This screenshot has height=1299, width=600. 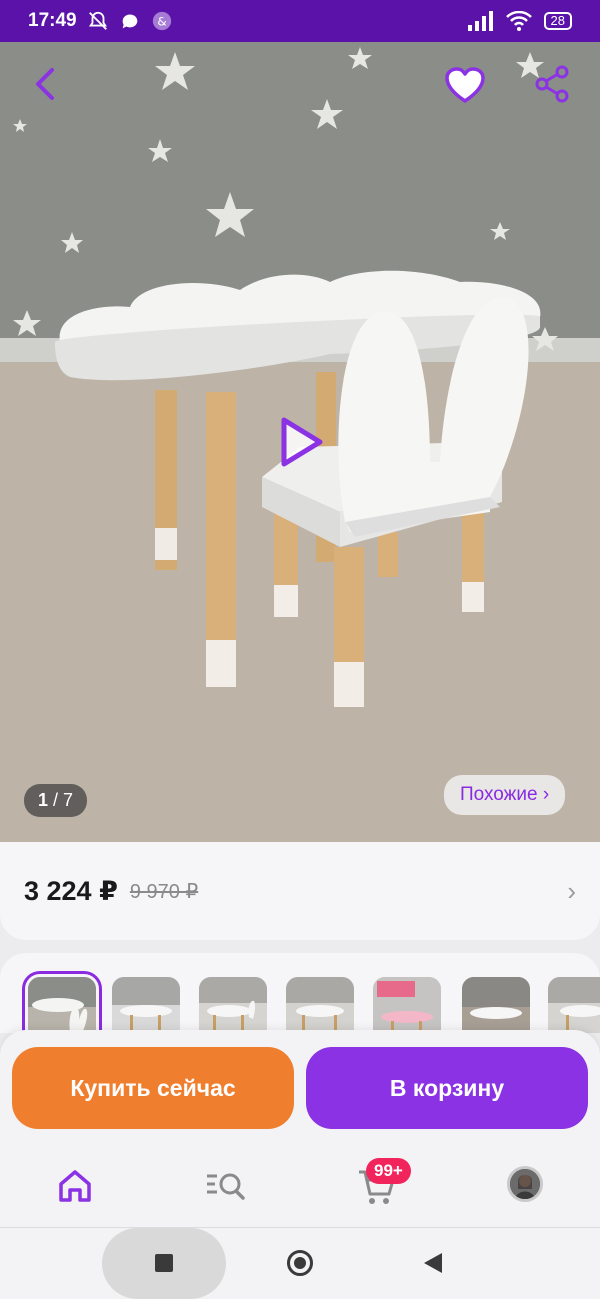 I want to click on heart-icon, so click(x=465, y=86).